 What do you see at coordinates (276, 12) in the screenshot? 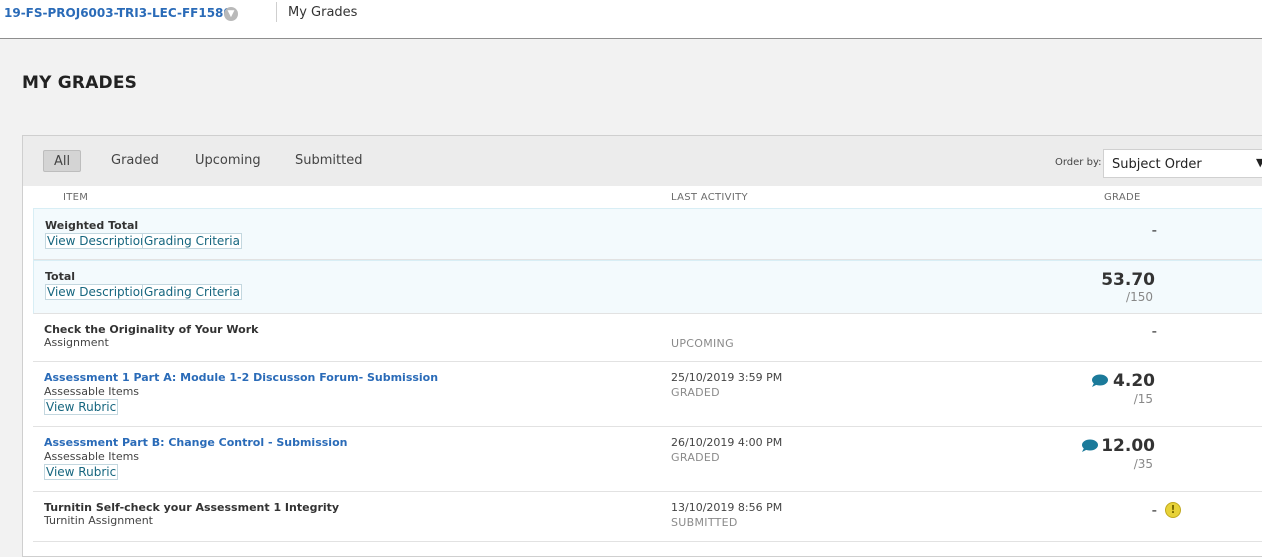
I see `breadcrumb-divider` at bounding box center [276, 12].